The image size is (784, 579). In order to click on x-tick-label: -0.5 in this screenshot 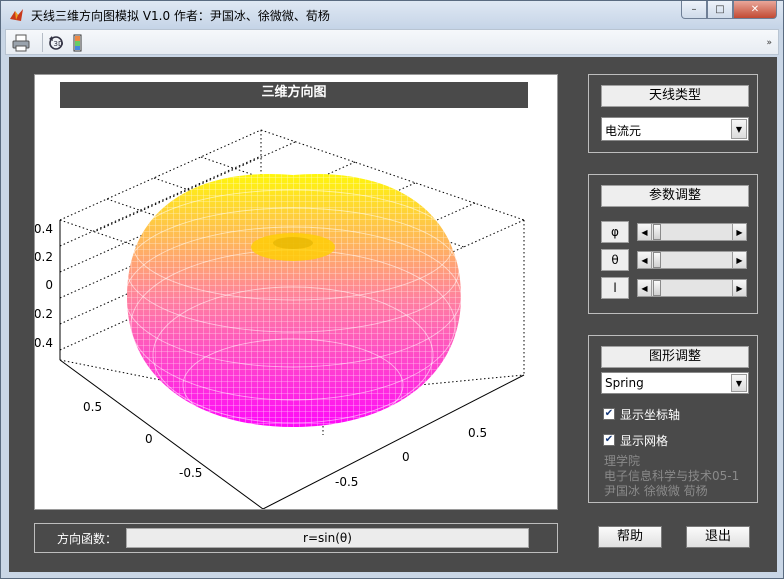, I will do `click(190, 473)`.